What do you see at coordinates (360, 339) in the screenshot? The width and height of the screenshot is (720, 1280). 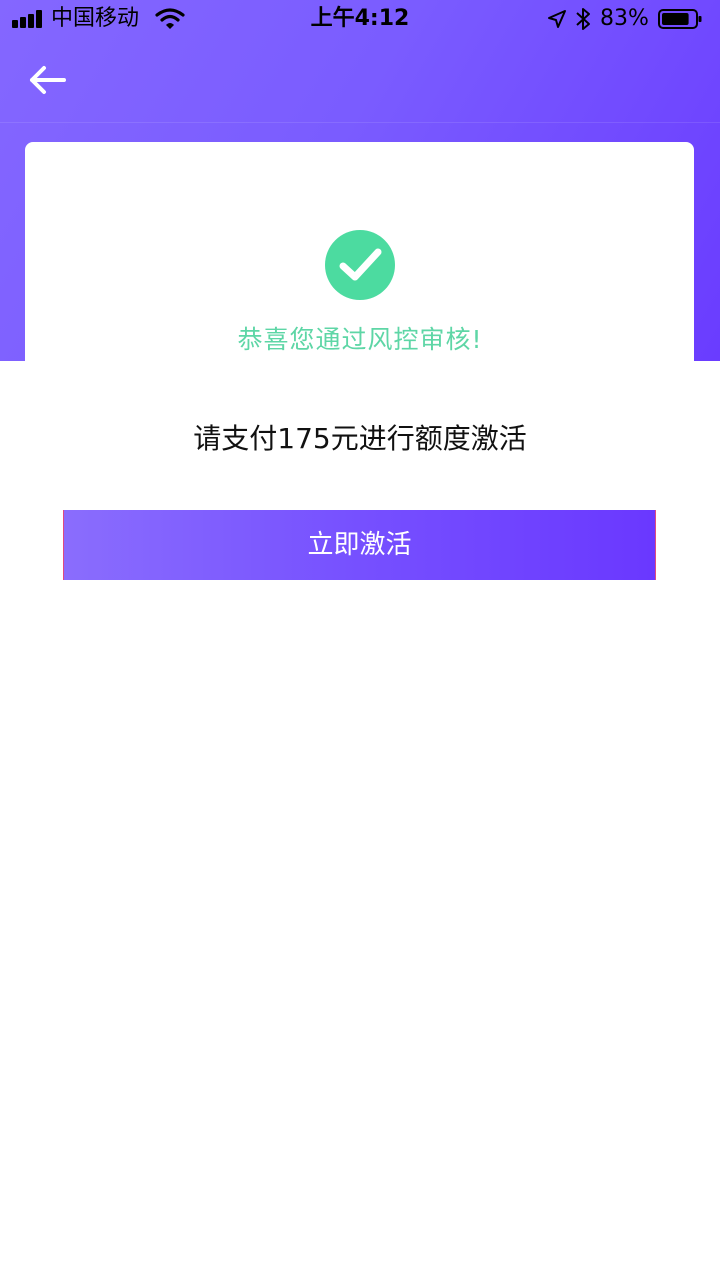 I see `success-message: 恭喜您通过风控审核!` at bounding box center [360, 339].